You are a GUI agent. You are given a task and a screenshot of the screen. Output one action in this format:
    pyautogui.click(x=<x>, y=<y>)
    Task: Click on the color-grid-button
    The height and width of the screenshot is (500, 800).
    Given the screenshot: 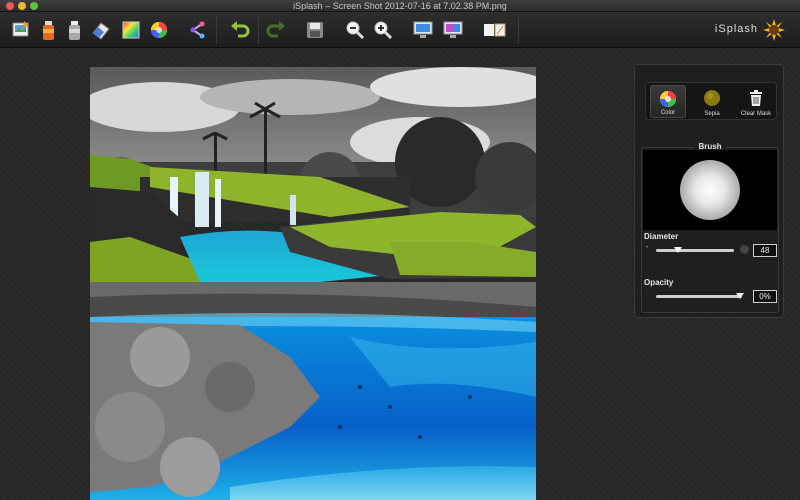 What is the action you would take?
    pyautogui.click(x=131, y=30)
    